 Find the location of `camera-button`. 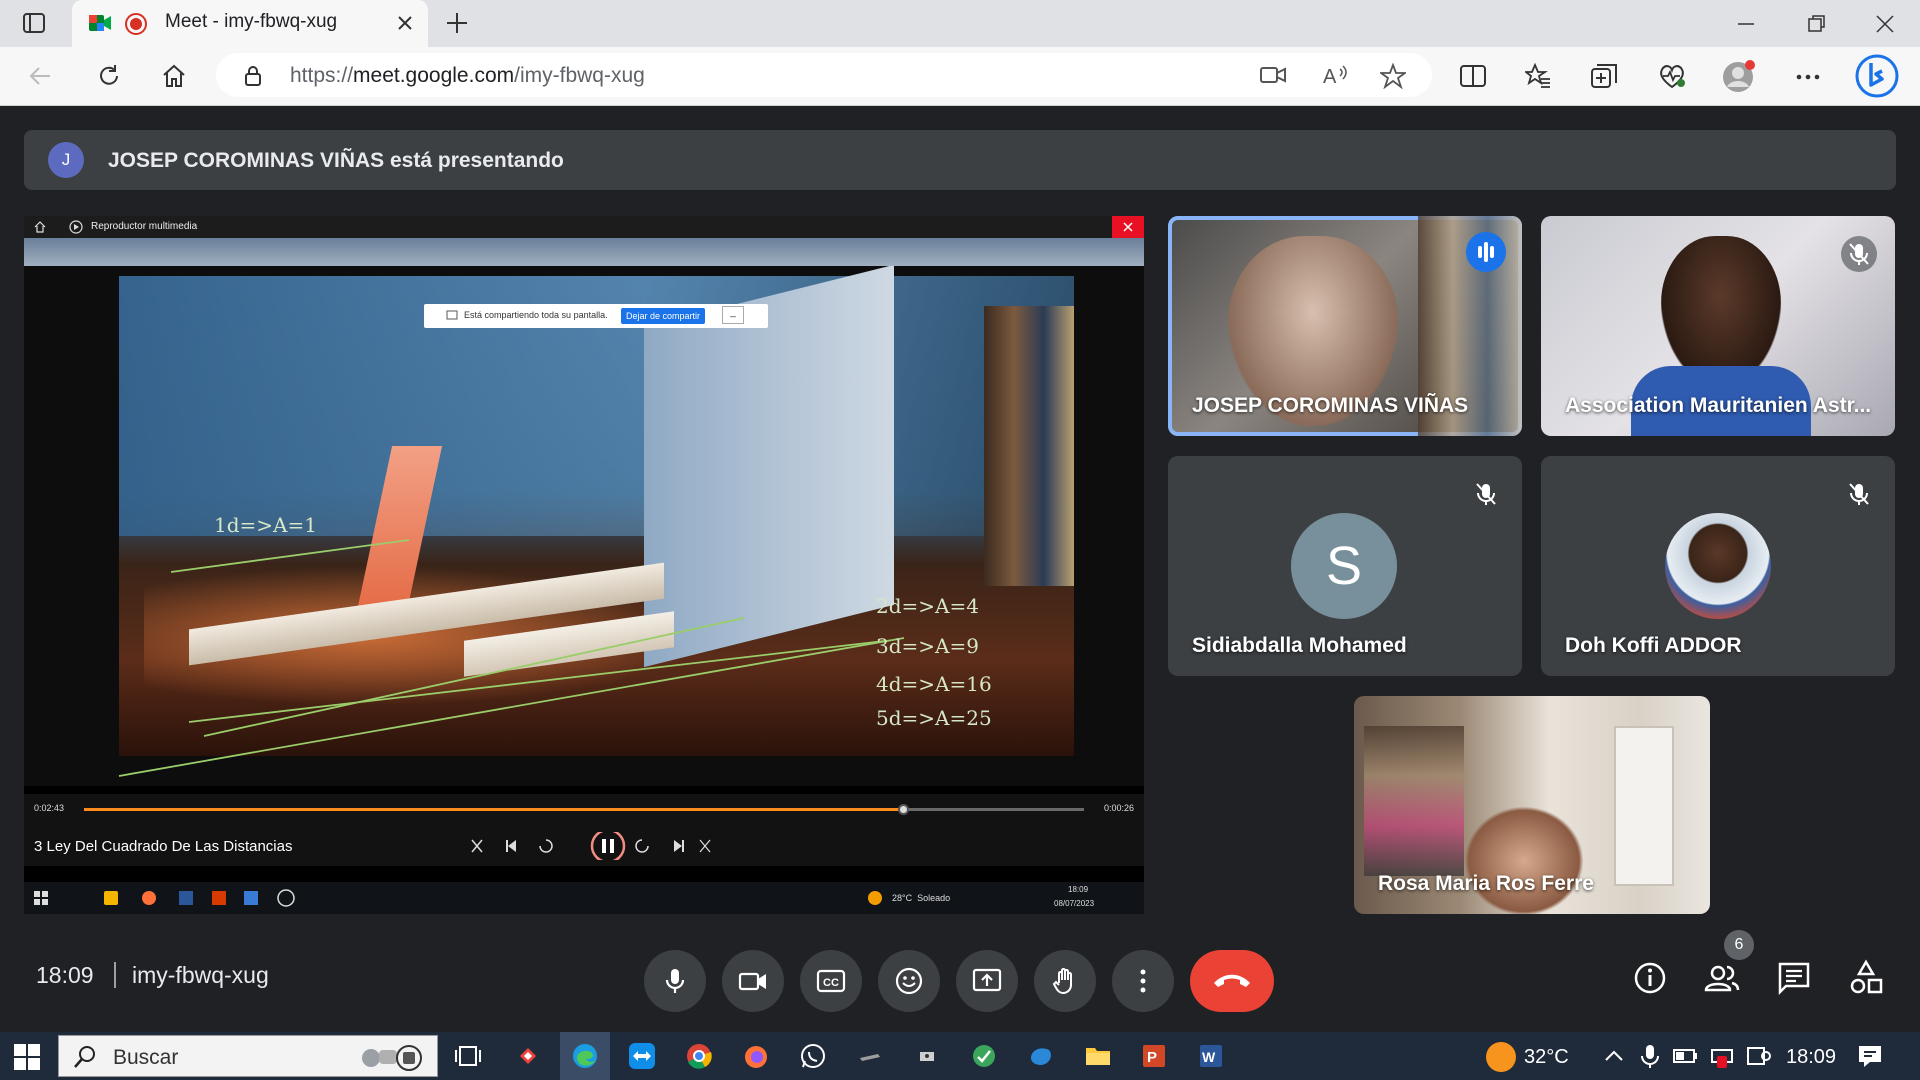

camera-button is located at coordinates (753, 981).